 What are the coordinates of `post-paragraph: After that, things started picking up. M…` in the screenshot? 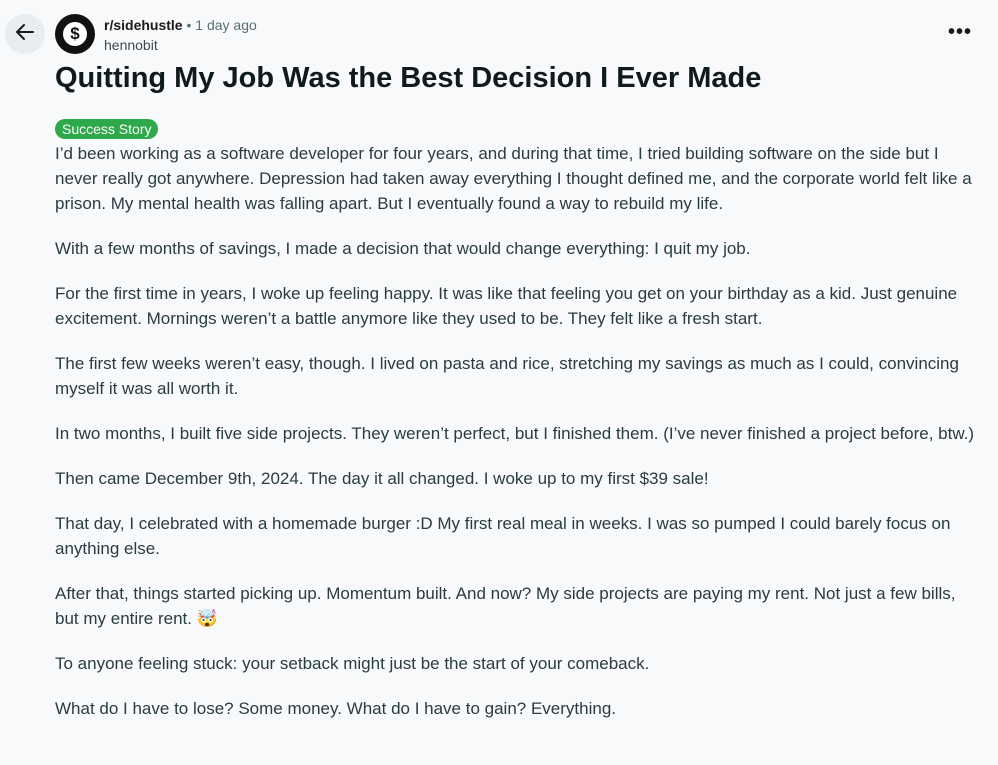 It's located at (505, 606).